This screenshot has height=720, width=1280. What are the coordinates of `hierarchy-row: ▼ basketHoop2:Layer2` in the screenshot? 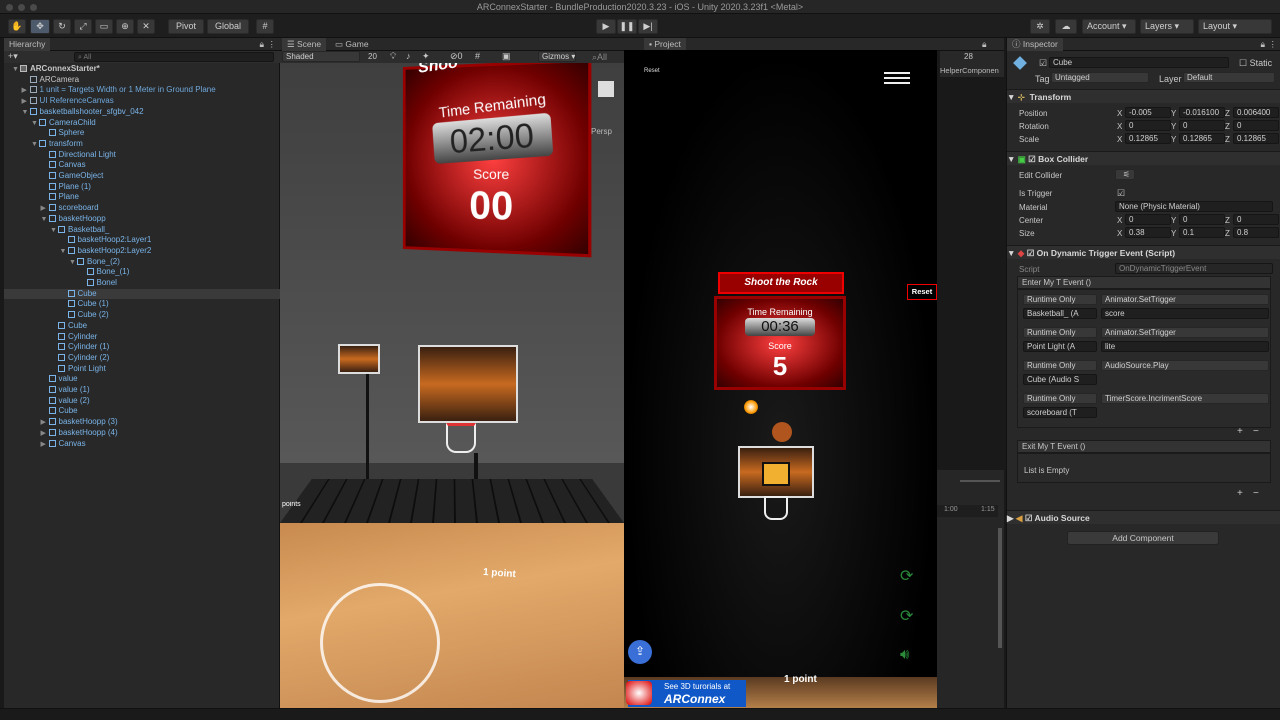 It's located at (142, 251).